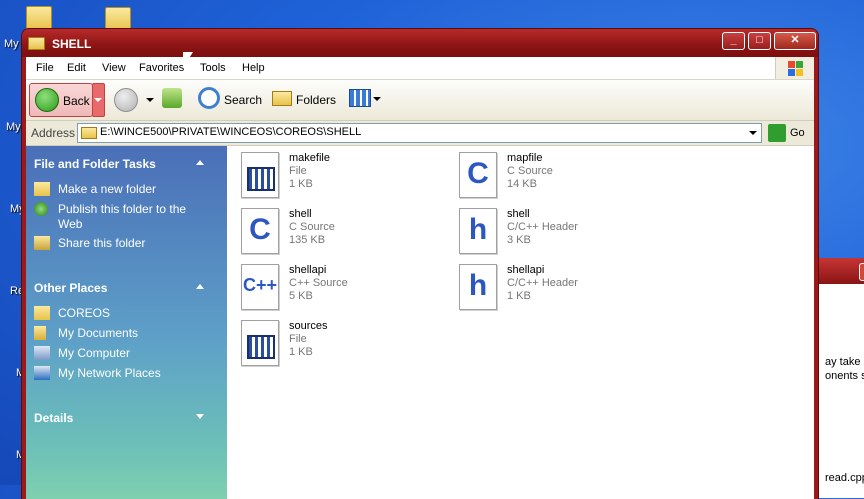  What do you see at coordinates (72, 44) in the screenshot?
I see `window-title: SHELL` at bounding box center [72, 44].